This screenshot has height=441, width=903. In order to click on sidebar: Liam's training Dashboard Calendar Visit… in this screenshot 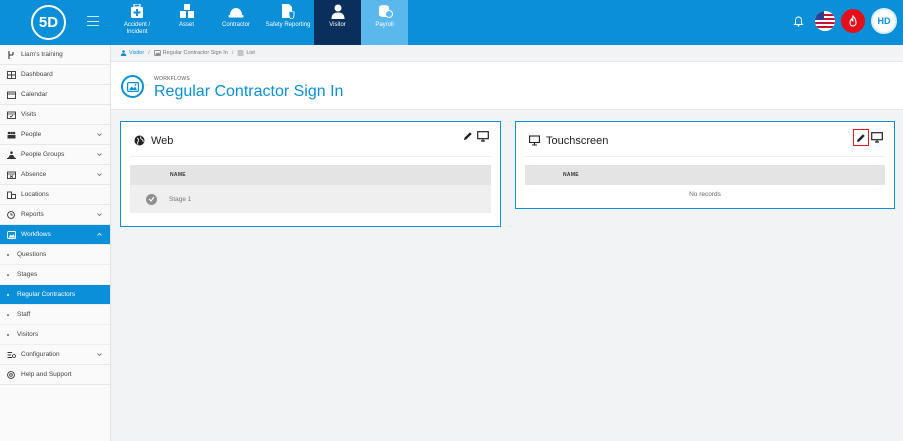, I will do `click(55, 243)`.